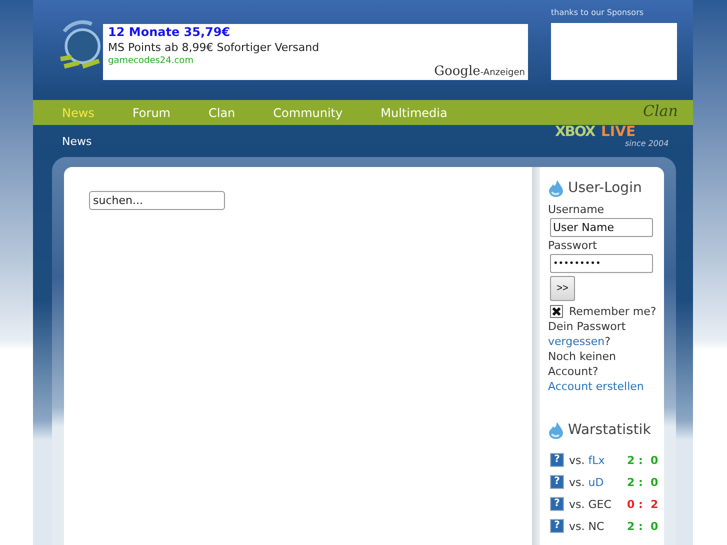 The height and width of the screenshot is (545, 727). Describe the element at coordinates (214, 47) in the screenshot. I see `ad-text: MS Points ab 8,99€ Sofortiger Versand` at that location.